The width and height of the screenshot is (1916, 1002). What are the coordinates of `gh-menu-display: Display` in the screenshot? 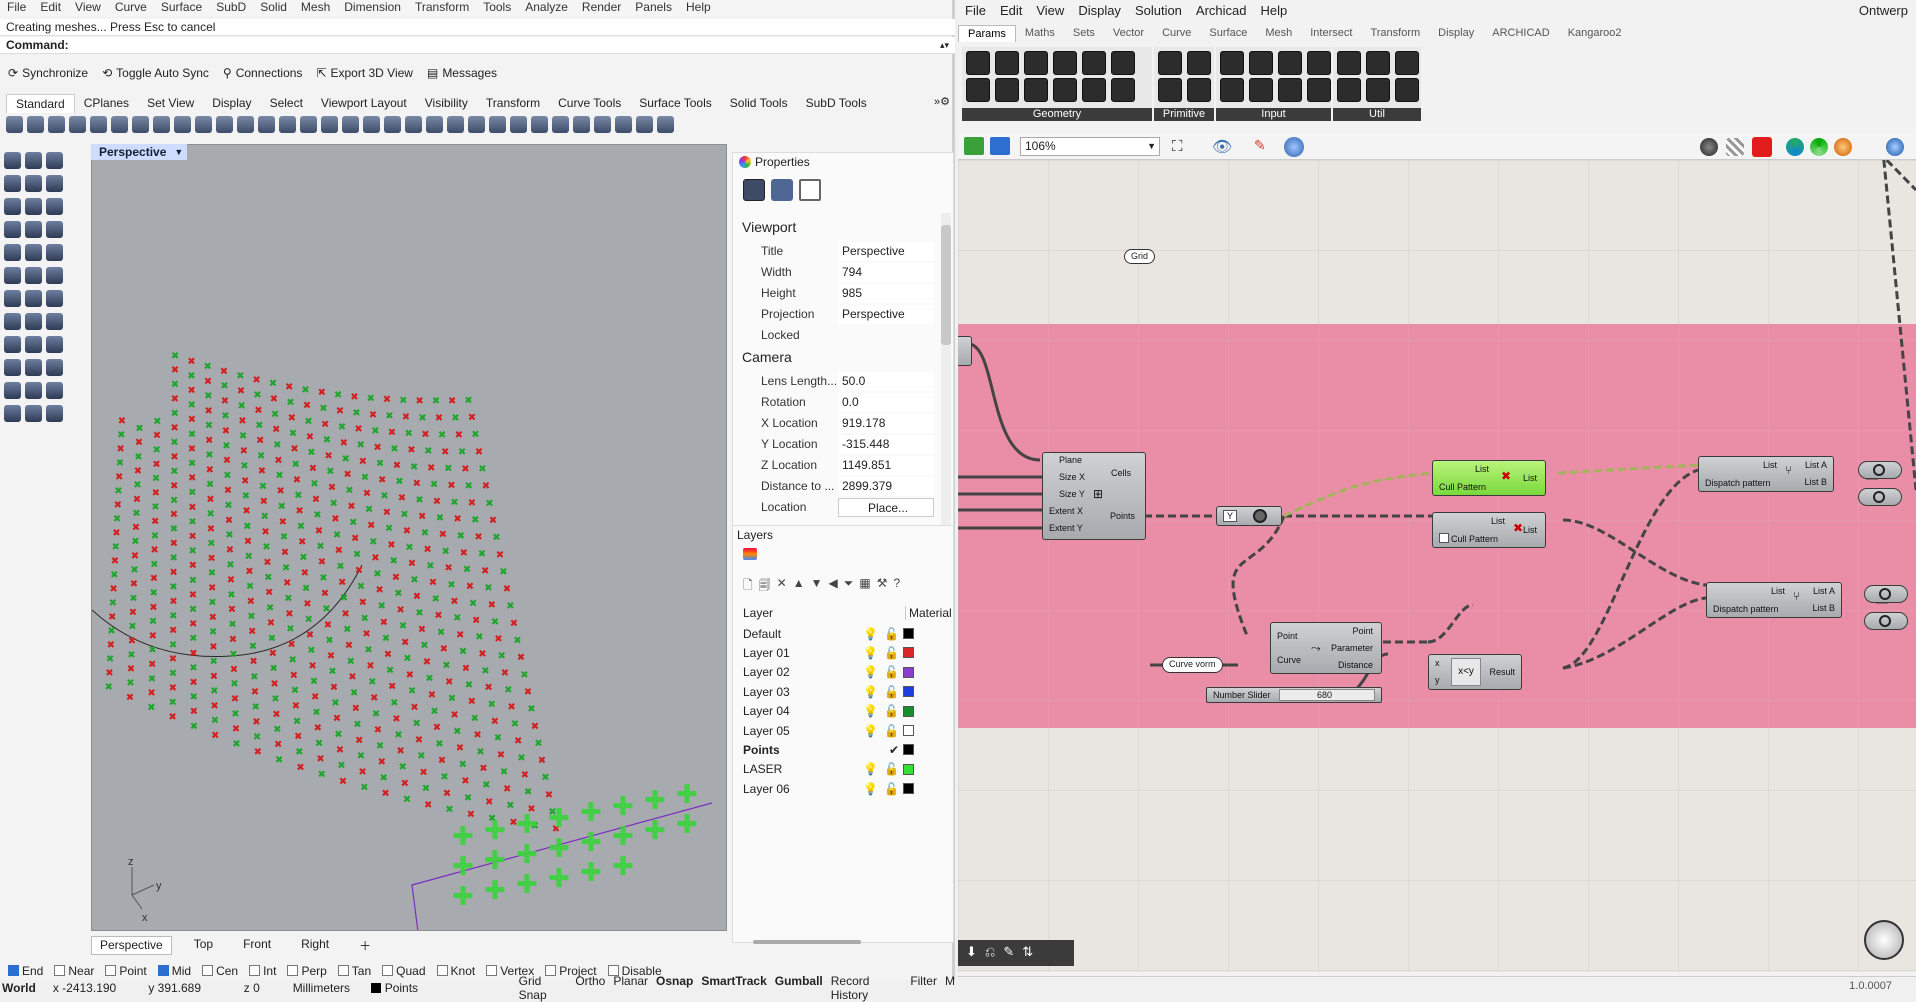 It's located at (1099, 10).